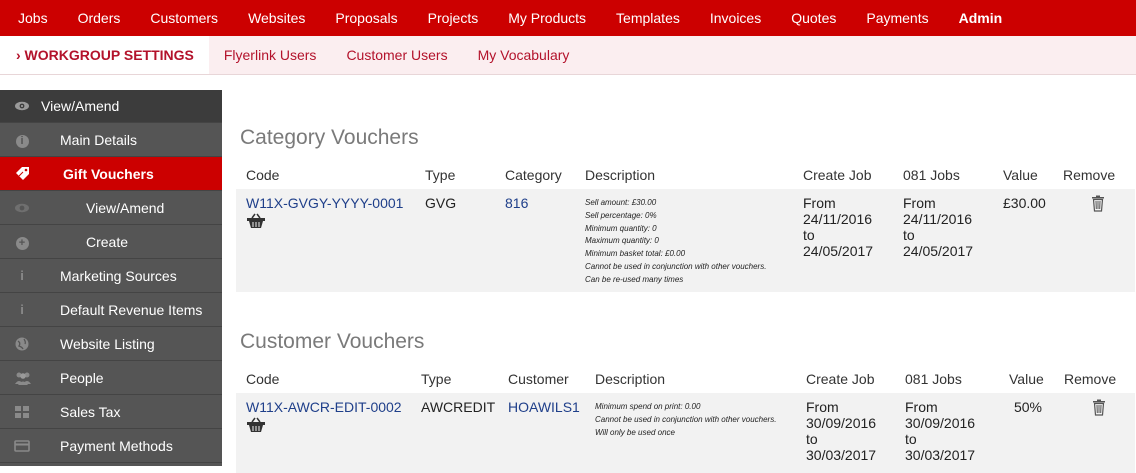 The height and width of the screenshot is (473, 1136). What do you see at coordinates (947, 433) in the screenshot?
I see `cell-081-jobs: From 30/09/2016 to 30/03/2017` at bounding box center [947, 433].